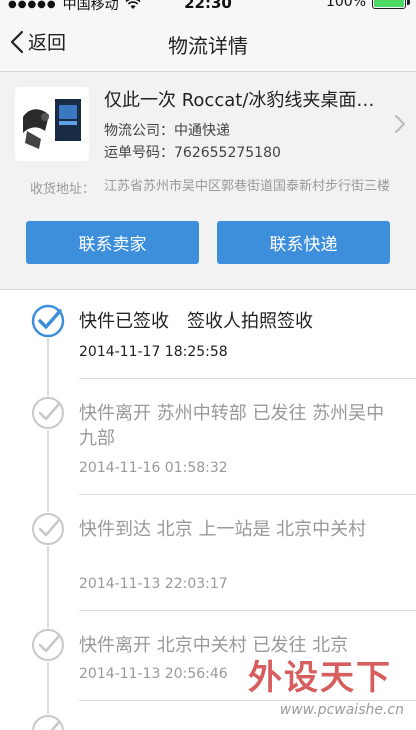 Image resolution: width=416 pixels, height=730 pixels. I want to click on contact-express-button: 联系快递, so click(303, 242).